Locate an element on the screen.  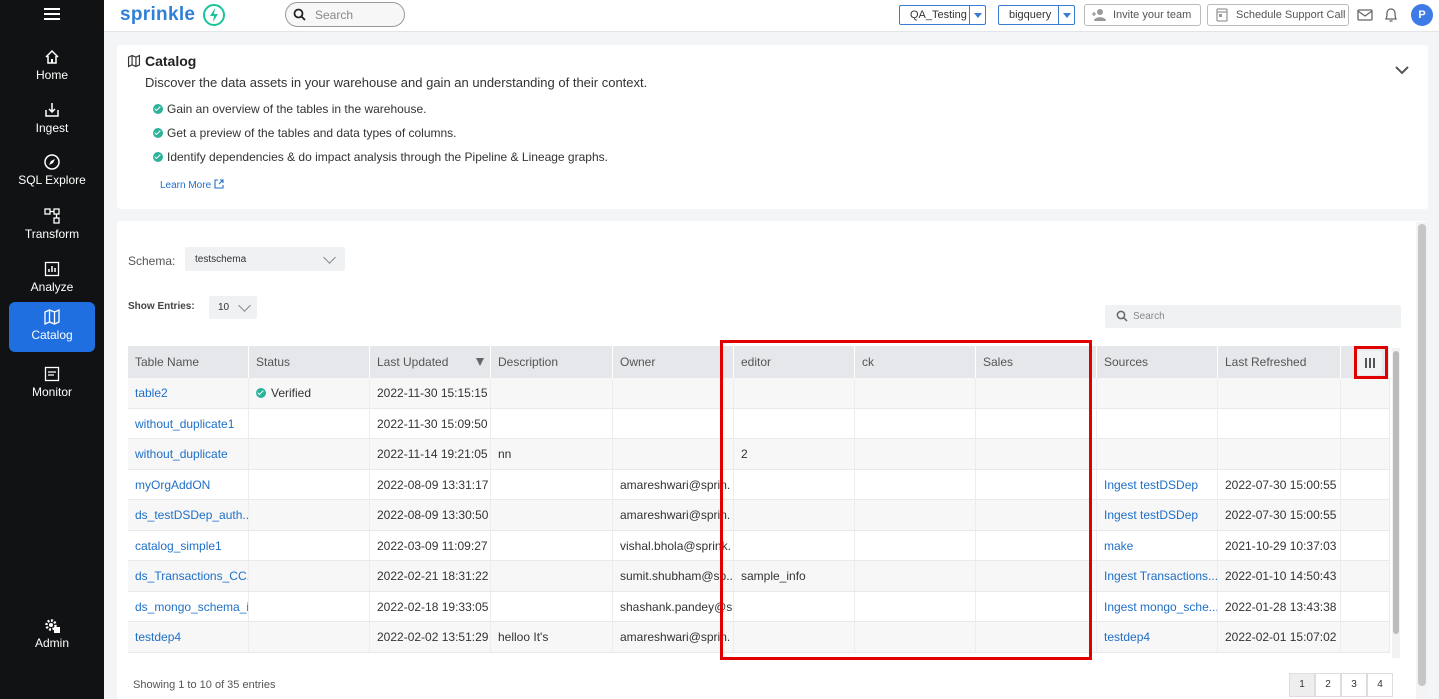
sidebar-item-admin: Admin is located at coordinates (52, 635).